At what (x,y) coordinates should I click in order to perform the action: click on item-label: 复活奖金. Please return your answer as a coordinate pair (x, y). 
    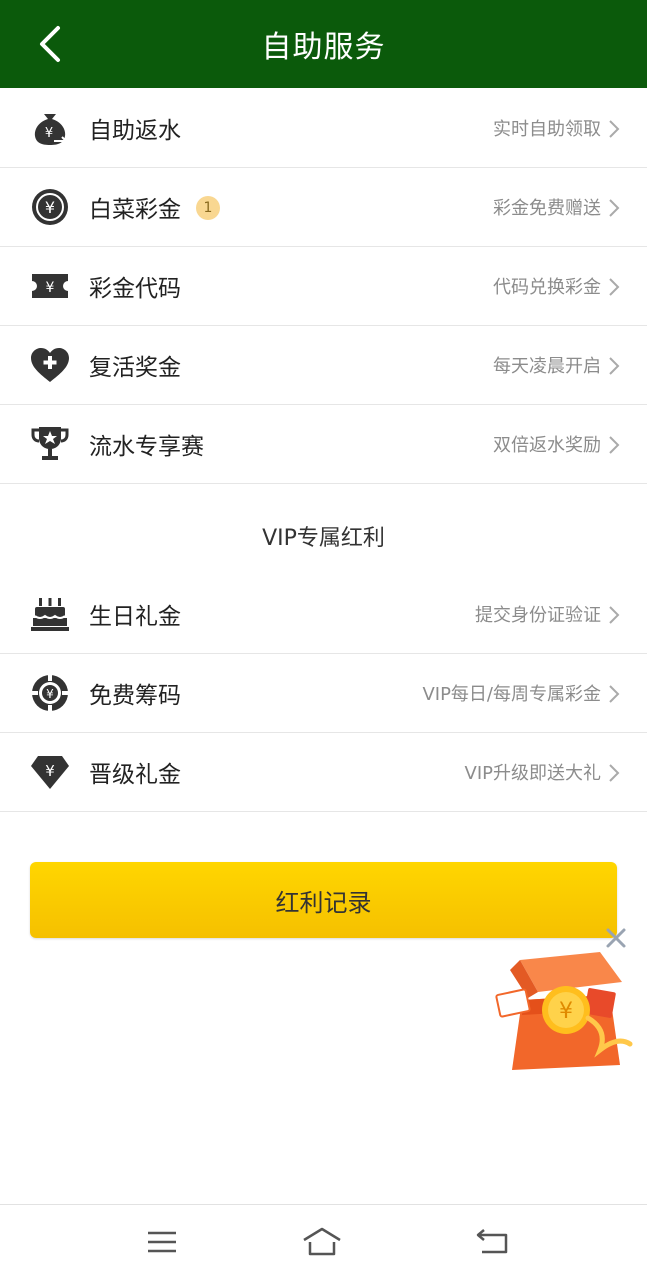
    Looking at the image, I should click on (135, 368).